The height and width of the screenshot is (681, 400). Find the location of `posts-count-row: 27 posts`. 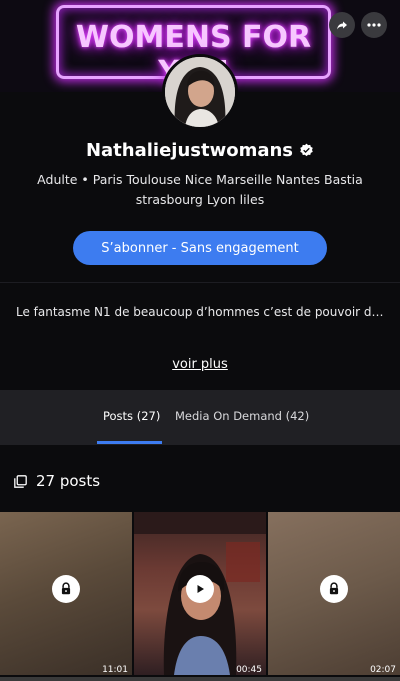

posts-count-row: 27 posts is located at coordinates (57, 481).